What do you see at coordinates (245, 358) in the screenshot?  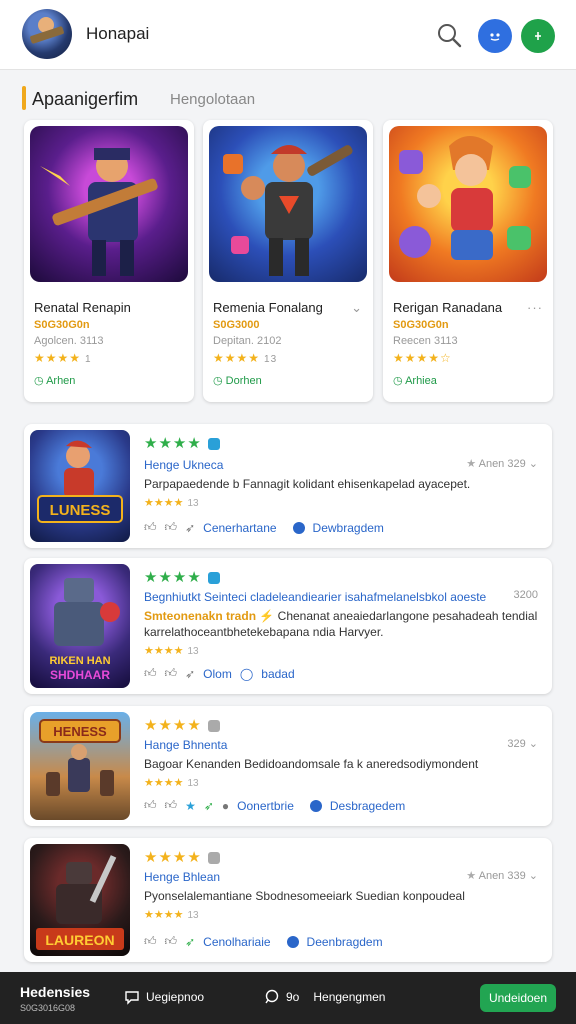 I see `star-rating: ★★★★ 13` at bounding box center [245, 358].